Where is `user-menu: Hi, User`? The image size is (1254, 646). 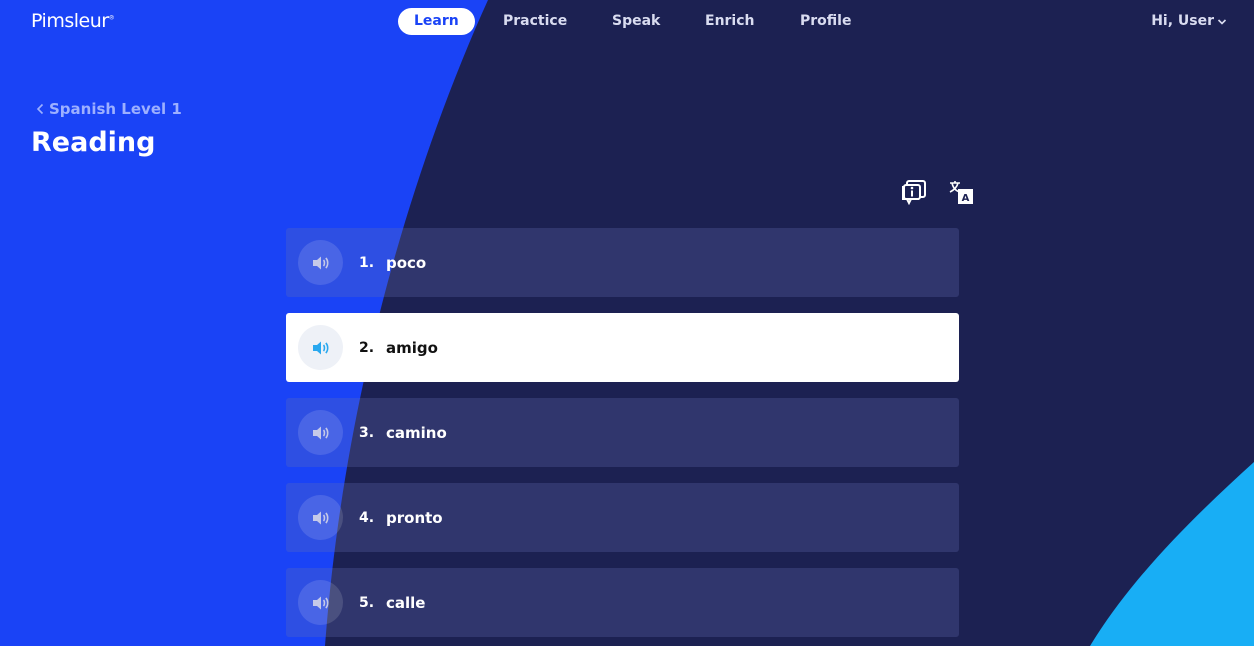 user-menu: Hi, User is located at coordinates (1189, 21).